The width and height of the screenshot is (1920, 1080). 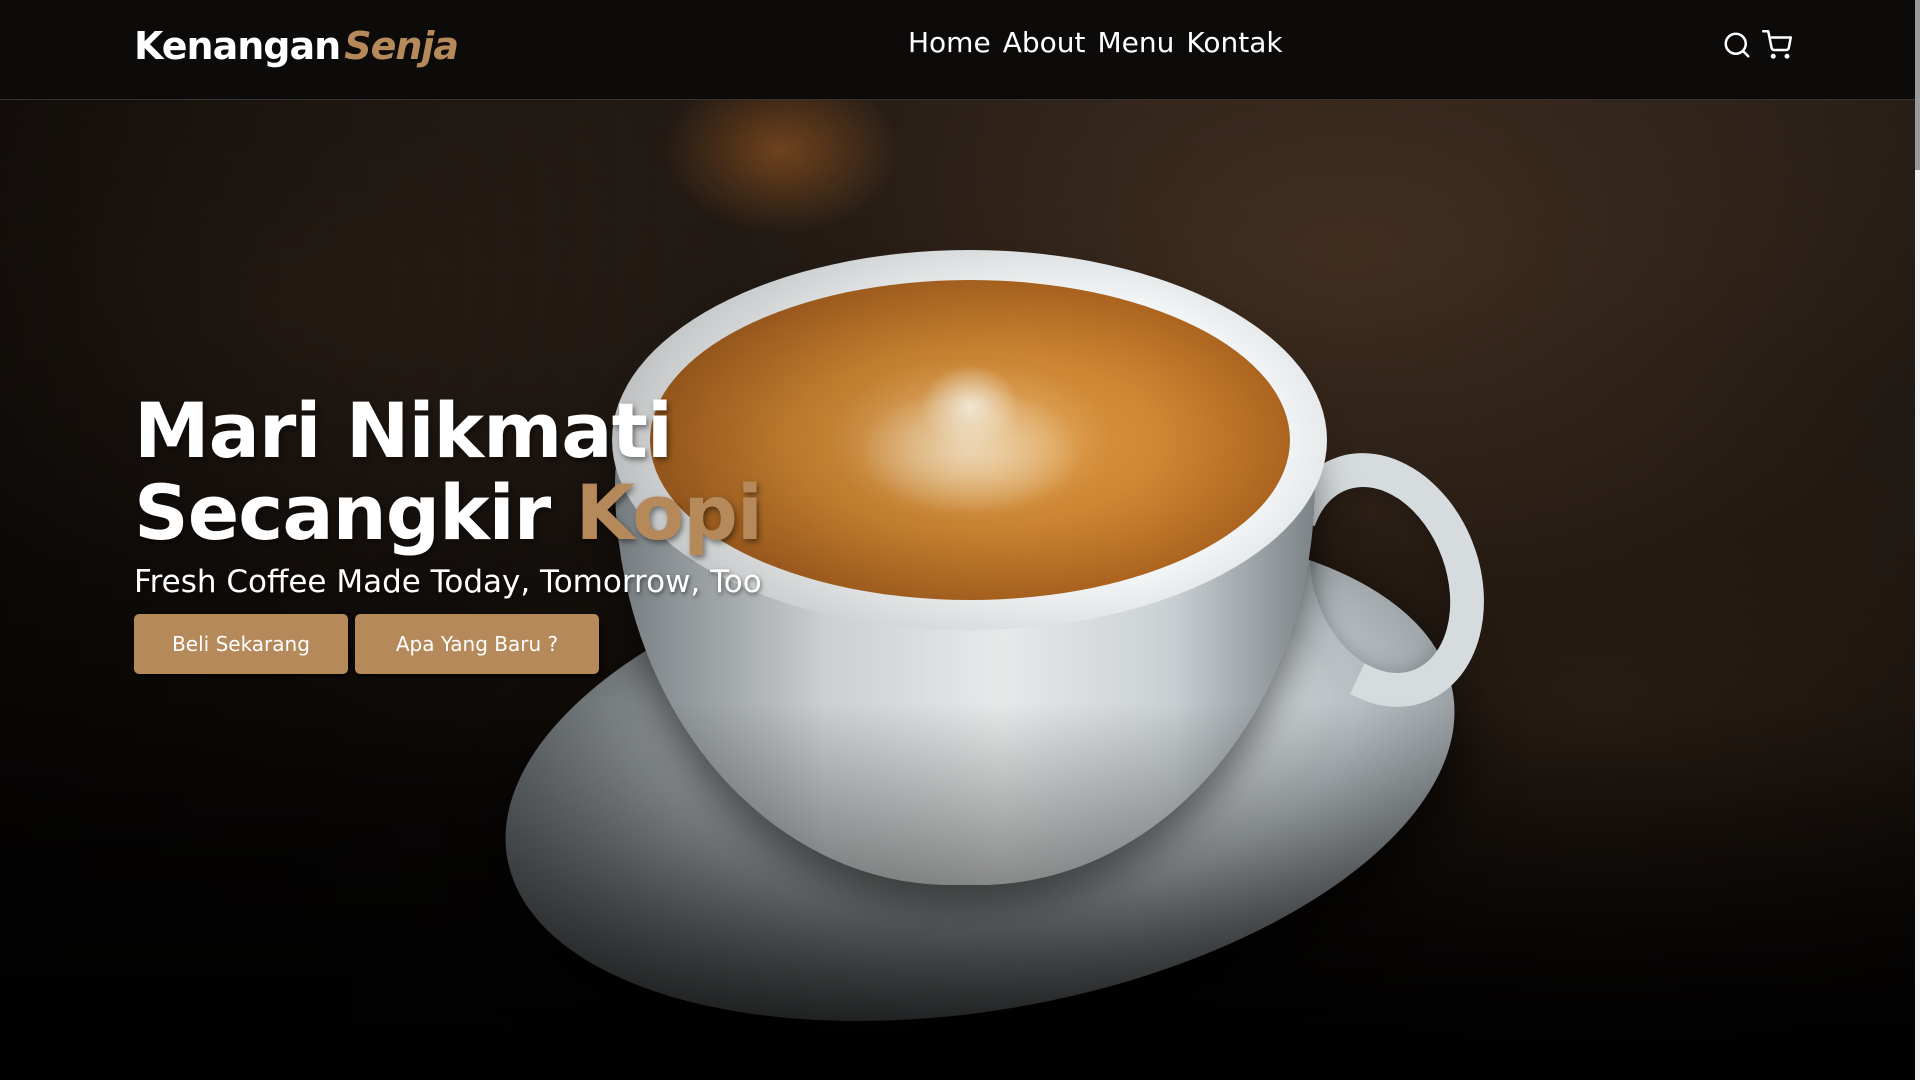 I want to click on logo: Kenangan Senja, so click(x=296, y=46).